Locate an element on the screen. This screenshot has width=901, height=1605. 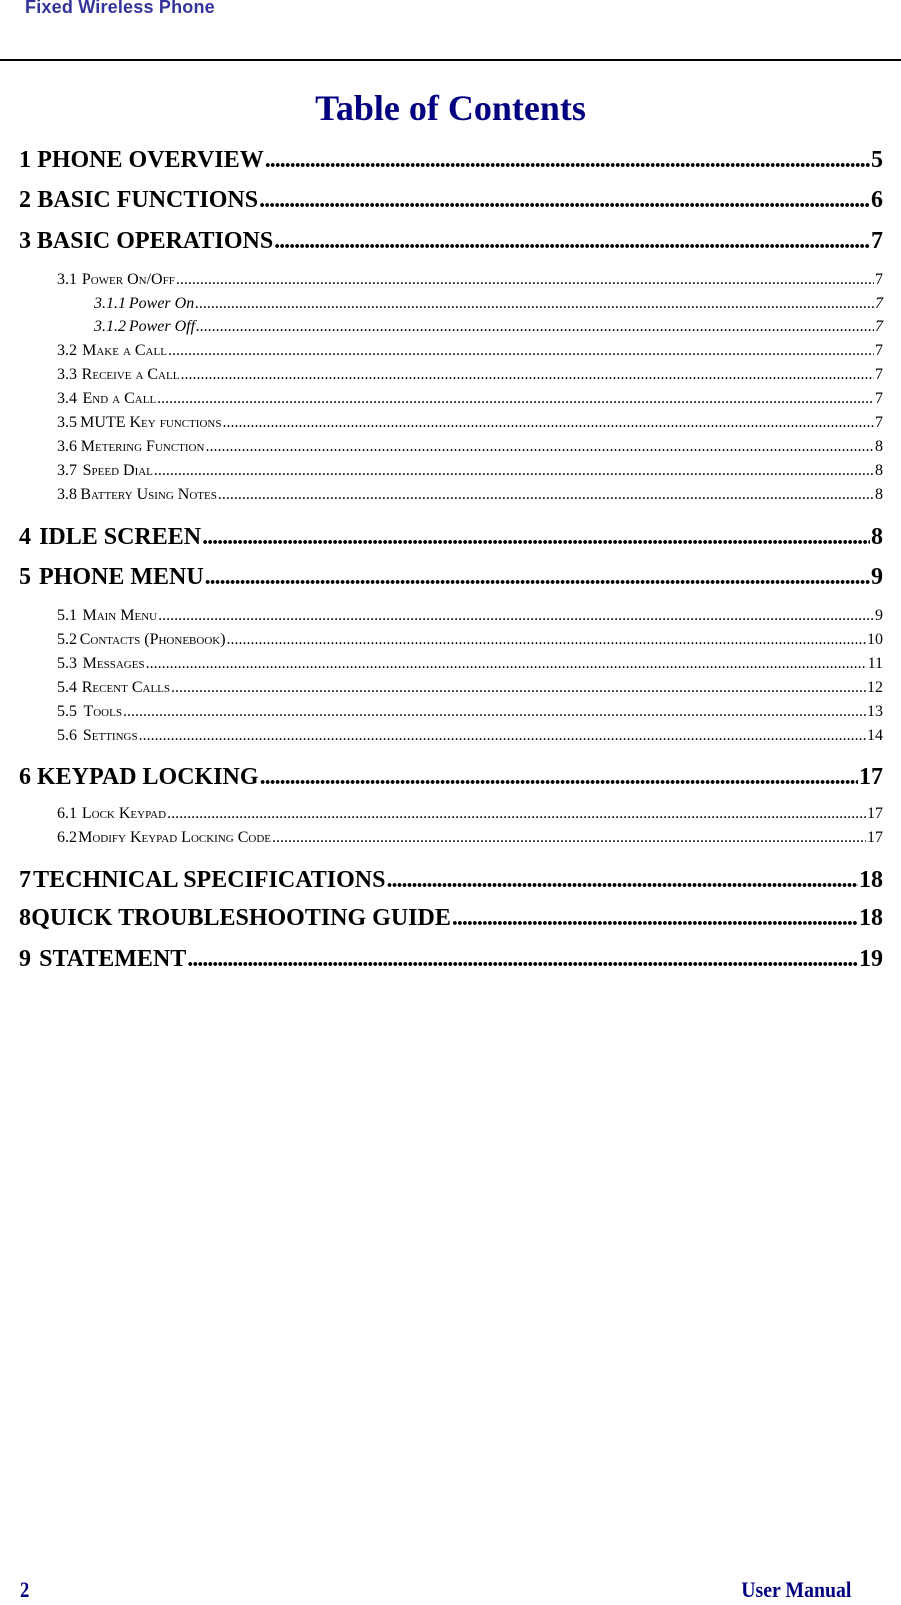
toc-entry: 8 QUICK TROUBLESHOOTING GUIDE 18 is located at coordinates (451, 918).